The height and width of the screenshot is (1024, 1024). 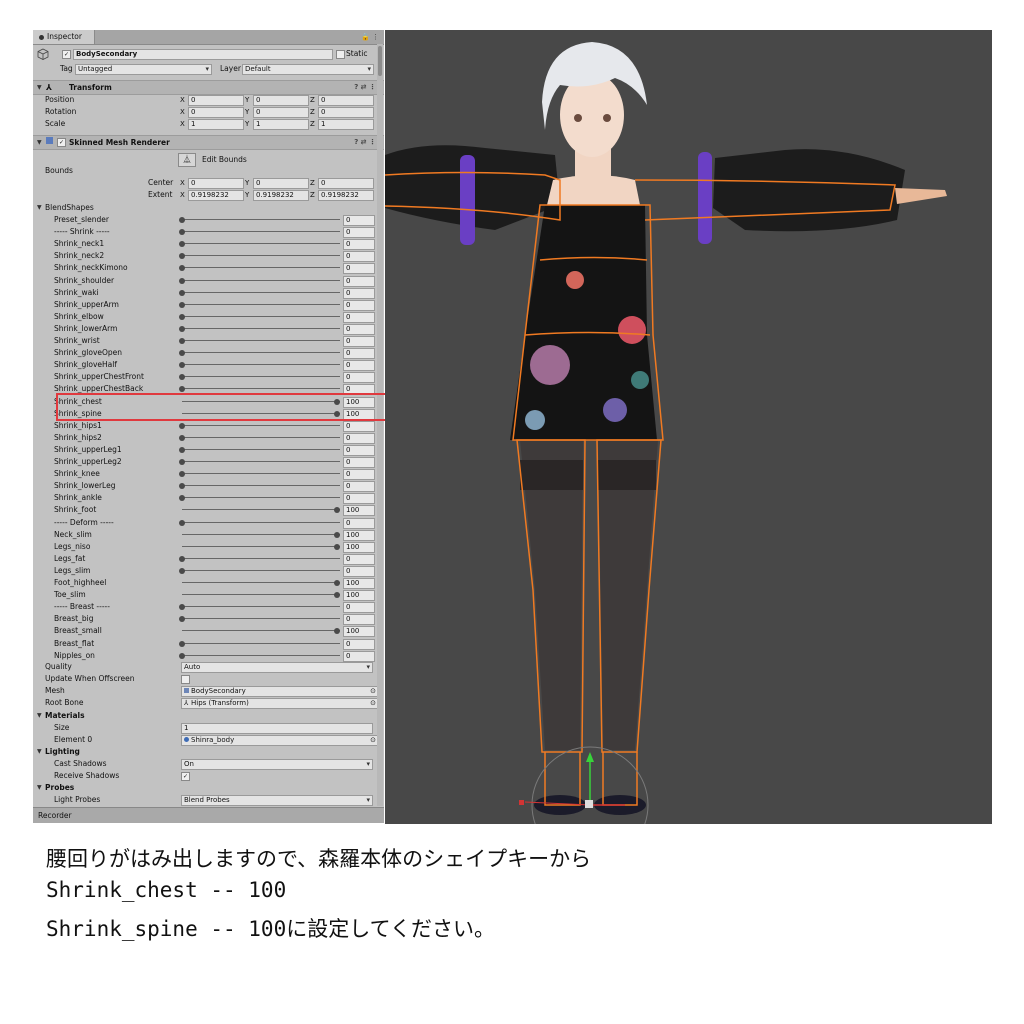 I want to click on transform-header: ▼ ⅄ Transform ? ⇄ ⋮, so click(x=208, y=87).